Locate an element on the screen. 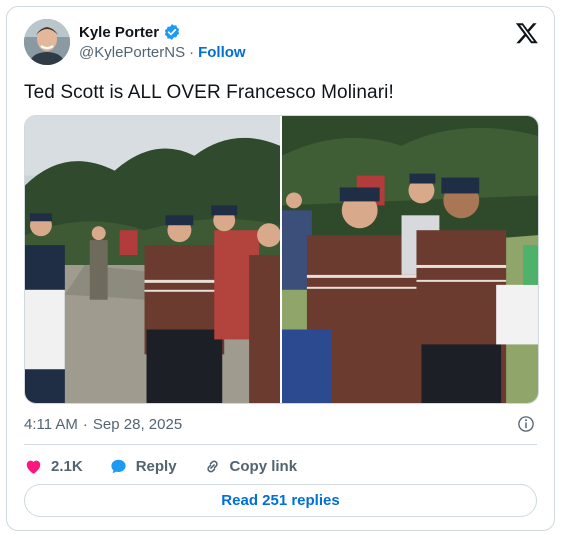 The height and width of the screenshot is (538, 562). tweet-date: Sep 28, 2025 is located at coordinates (137, 424).